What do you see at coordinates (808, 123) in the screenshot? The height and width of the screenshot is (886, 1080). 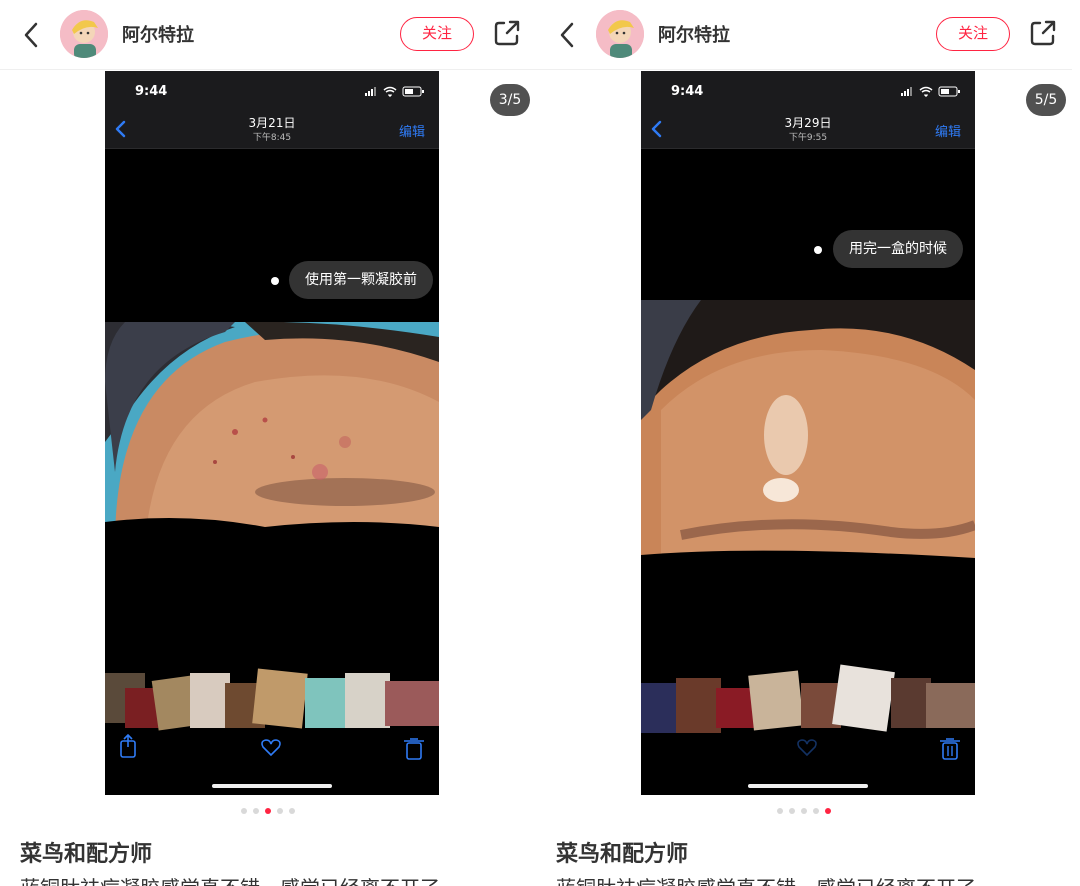 I see `photo-date: 3月29日` at bounding box center [808, 123].